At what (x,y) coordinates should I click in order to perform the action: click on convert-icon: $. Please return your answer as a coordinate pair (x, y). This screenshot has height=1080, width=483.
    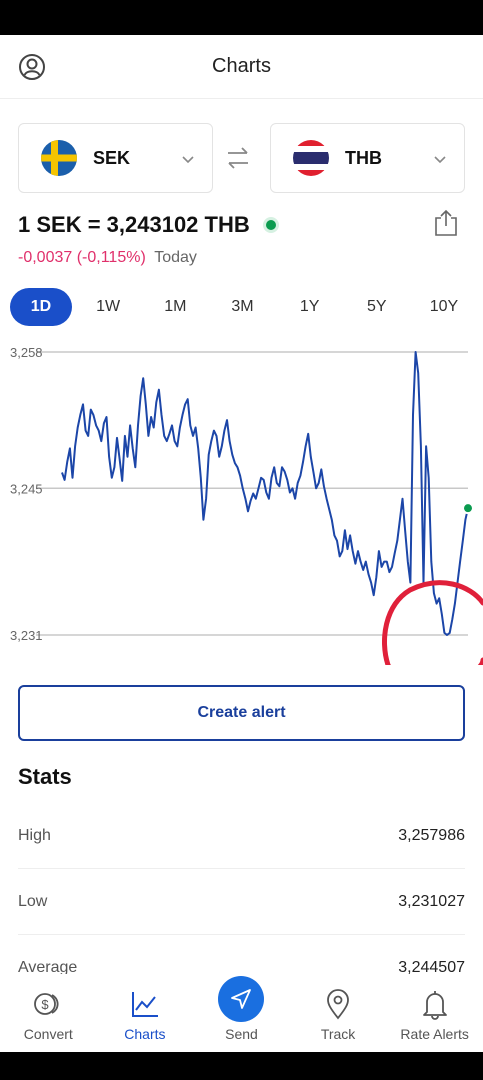
    Looking at the image, I should click on (46, 1004).